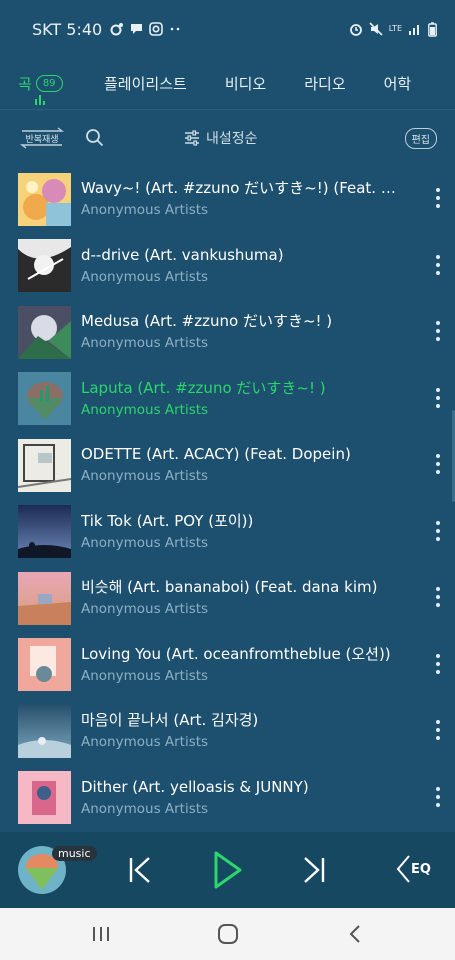 The width and height of the screenshot is (455, 960). I want to click on list-toolbar: 반복재생 내설정순 편집, so click(227, 138).